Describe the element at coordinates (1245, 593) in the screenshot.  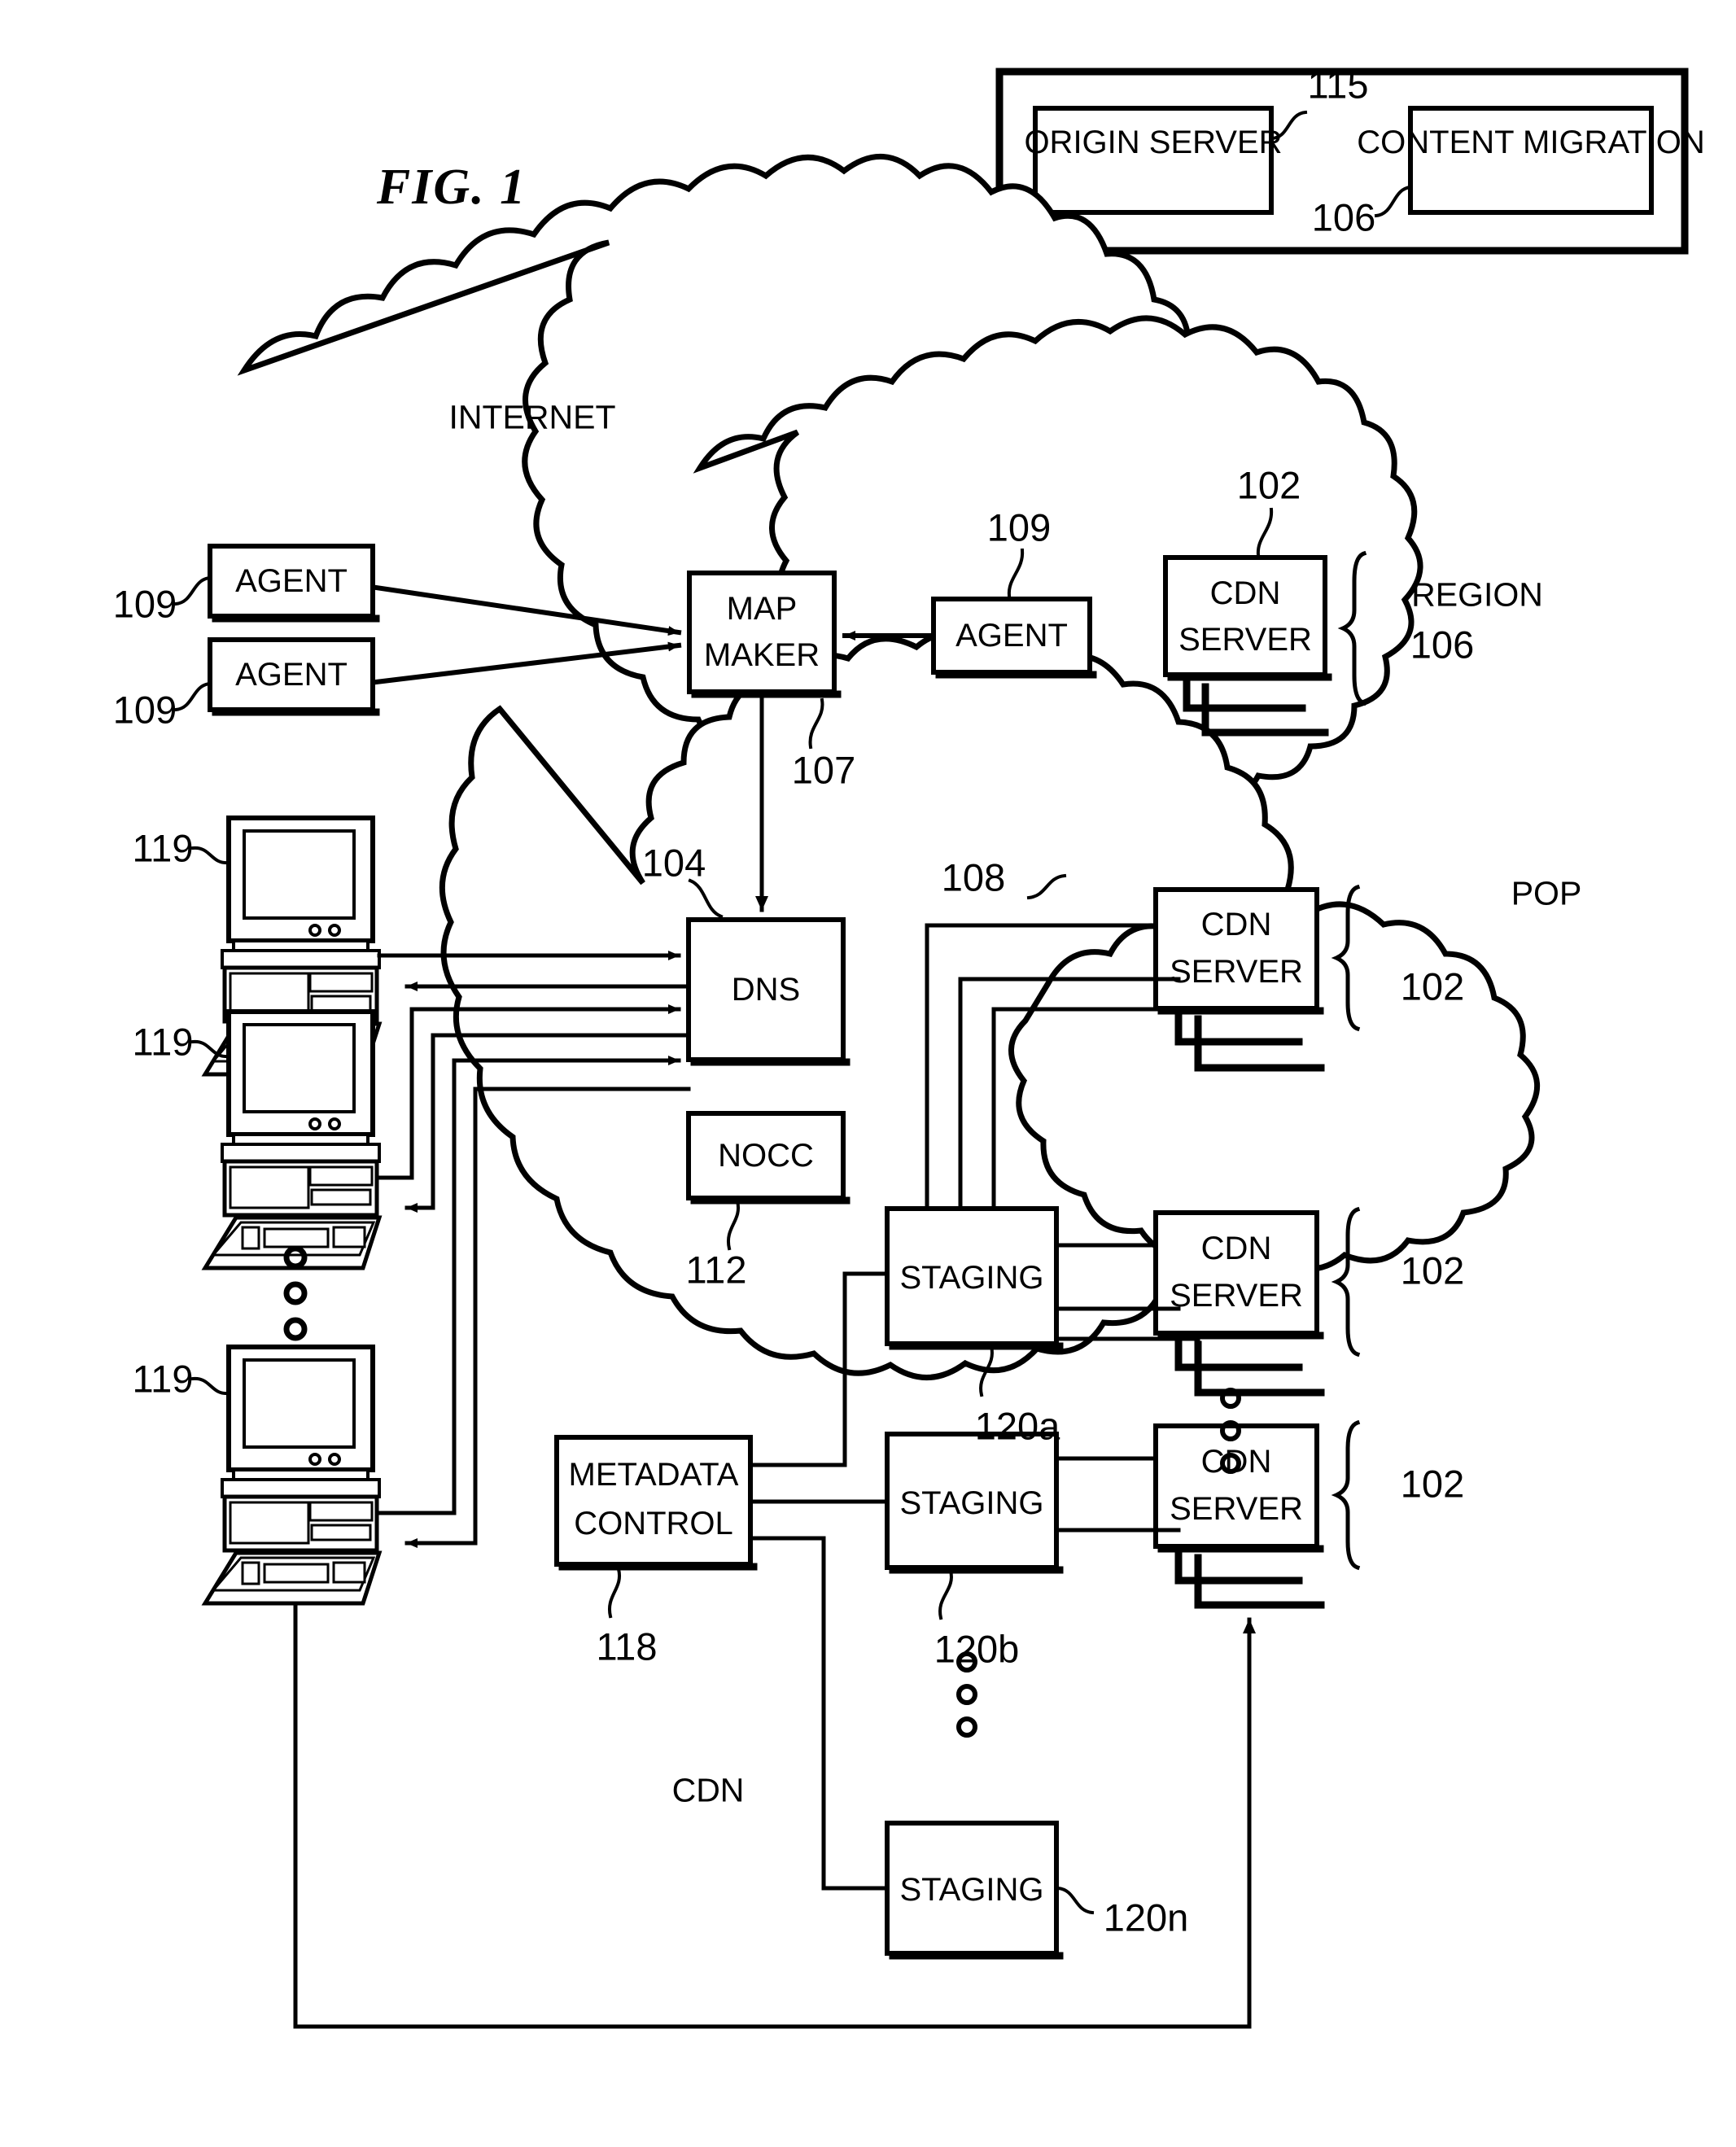
I see `region-cdn-server-line1: CDN` at that location.